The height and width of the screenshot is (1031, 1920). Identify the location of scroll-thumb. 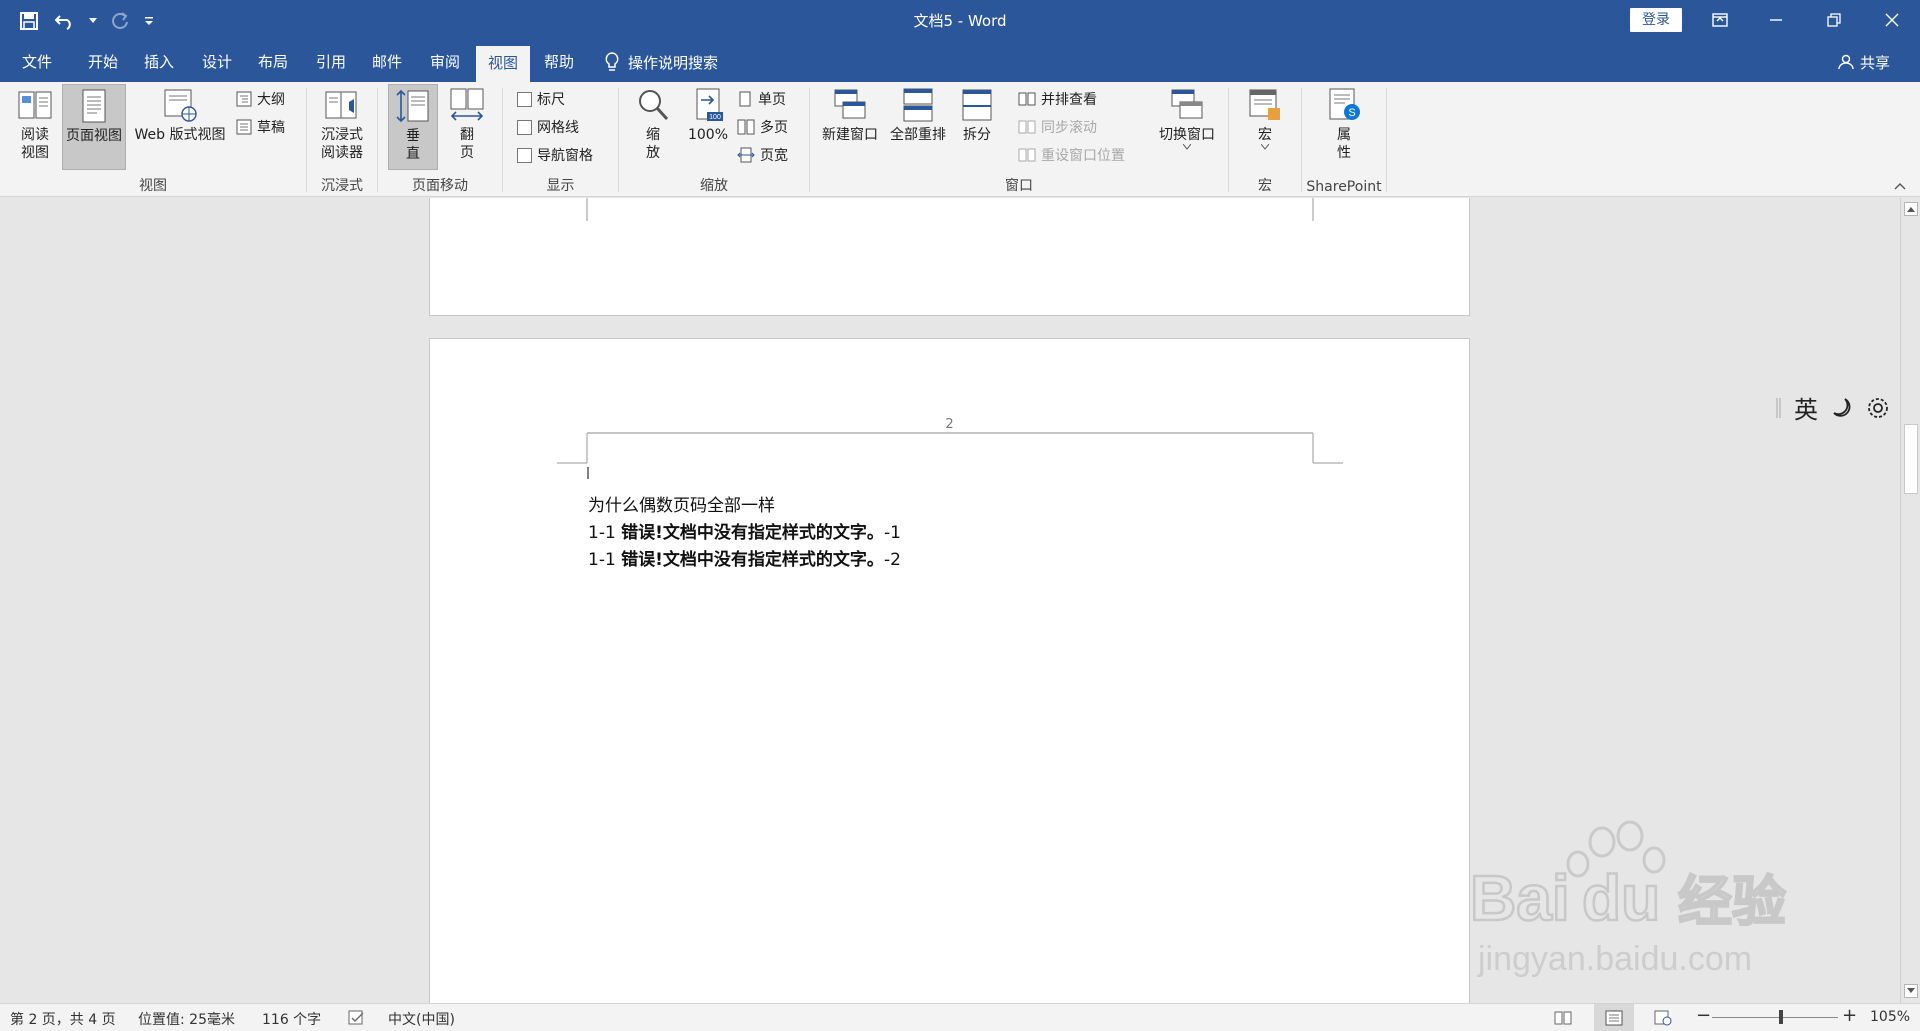
(1911, 459).